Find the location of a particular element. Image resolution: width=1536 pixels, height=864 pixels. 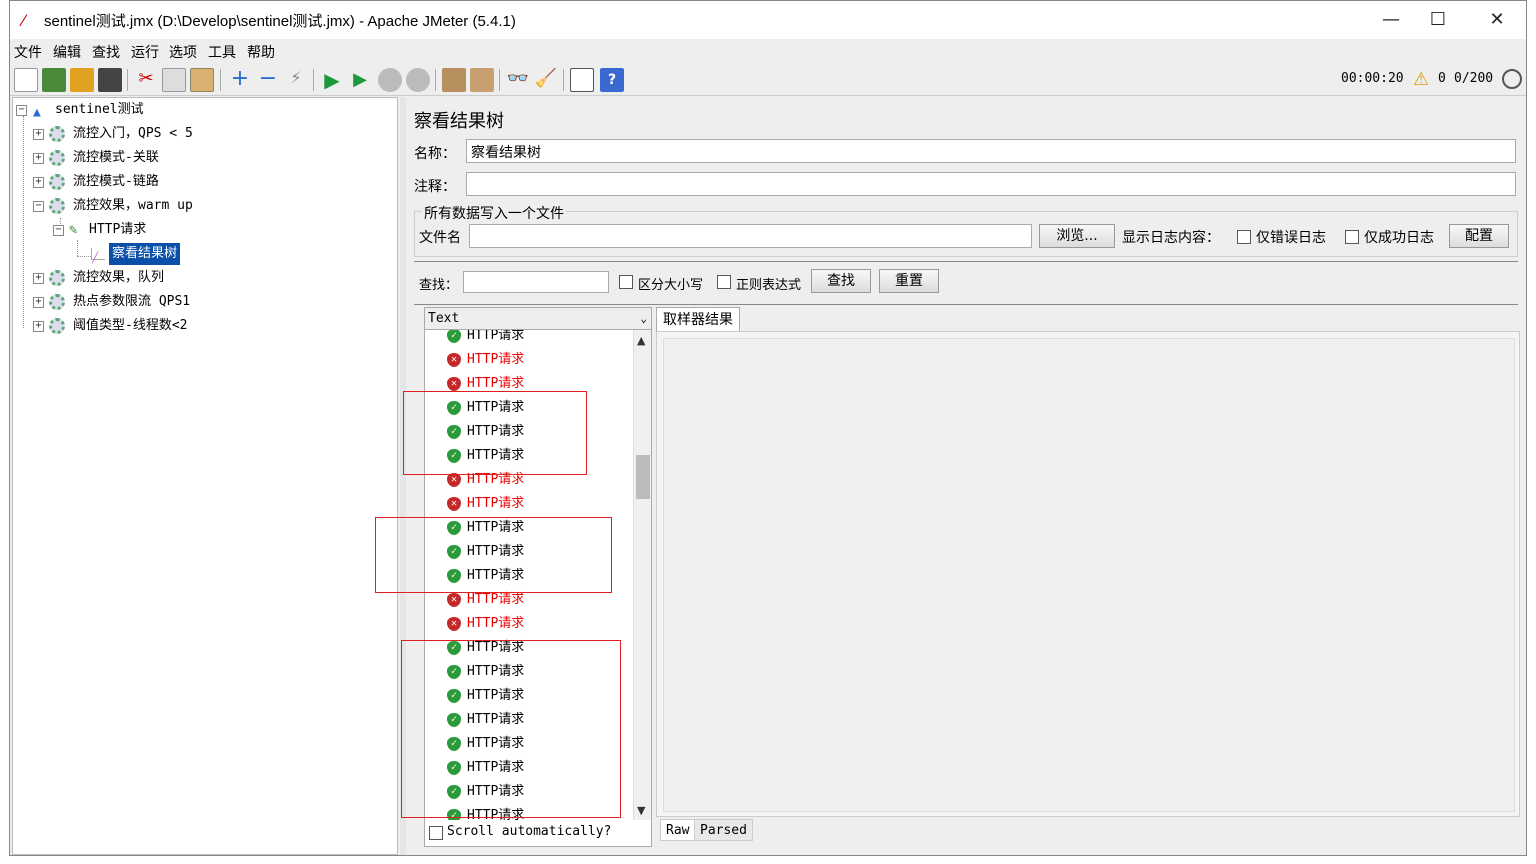

tab-parsed: Parsed is located at coordinates (723, 830).